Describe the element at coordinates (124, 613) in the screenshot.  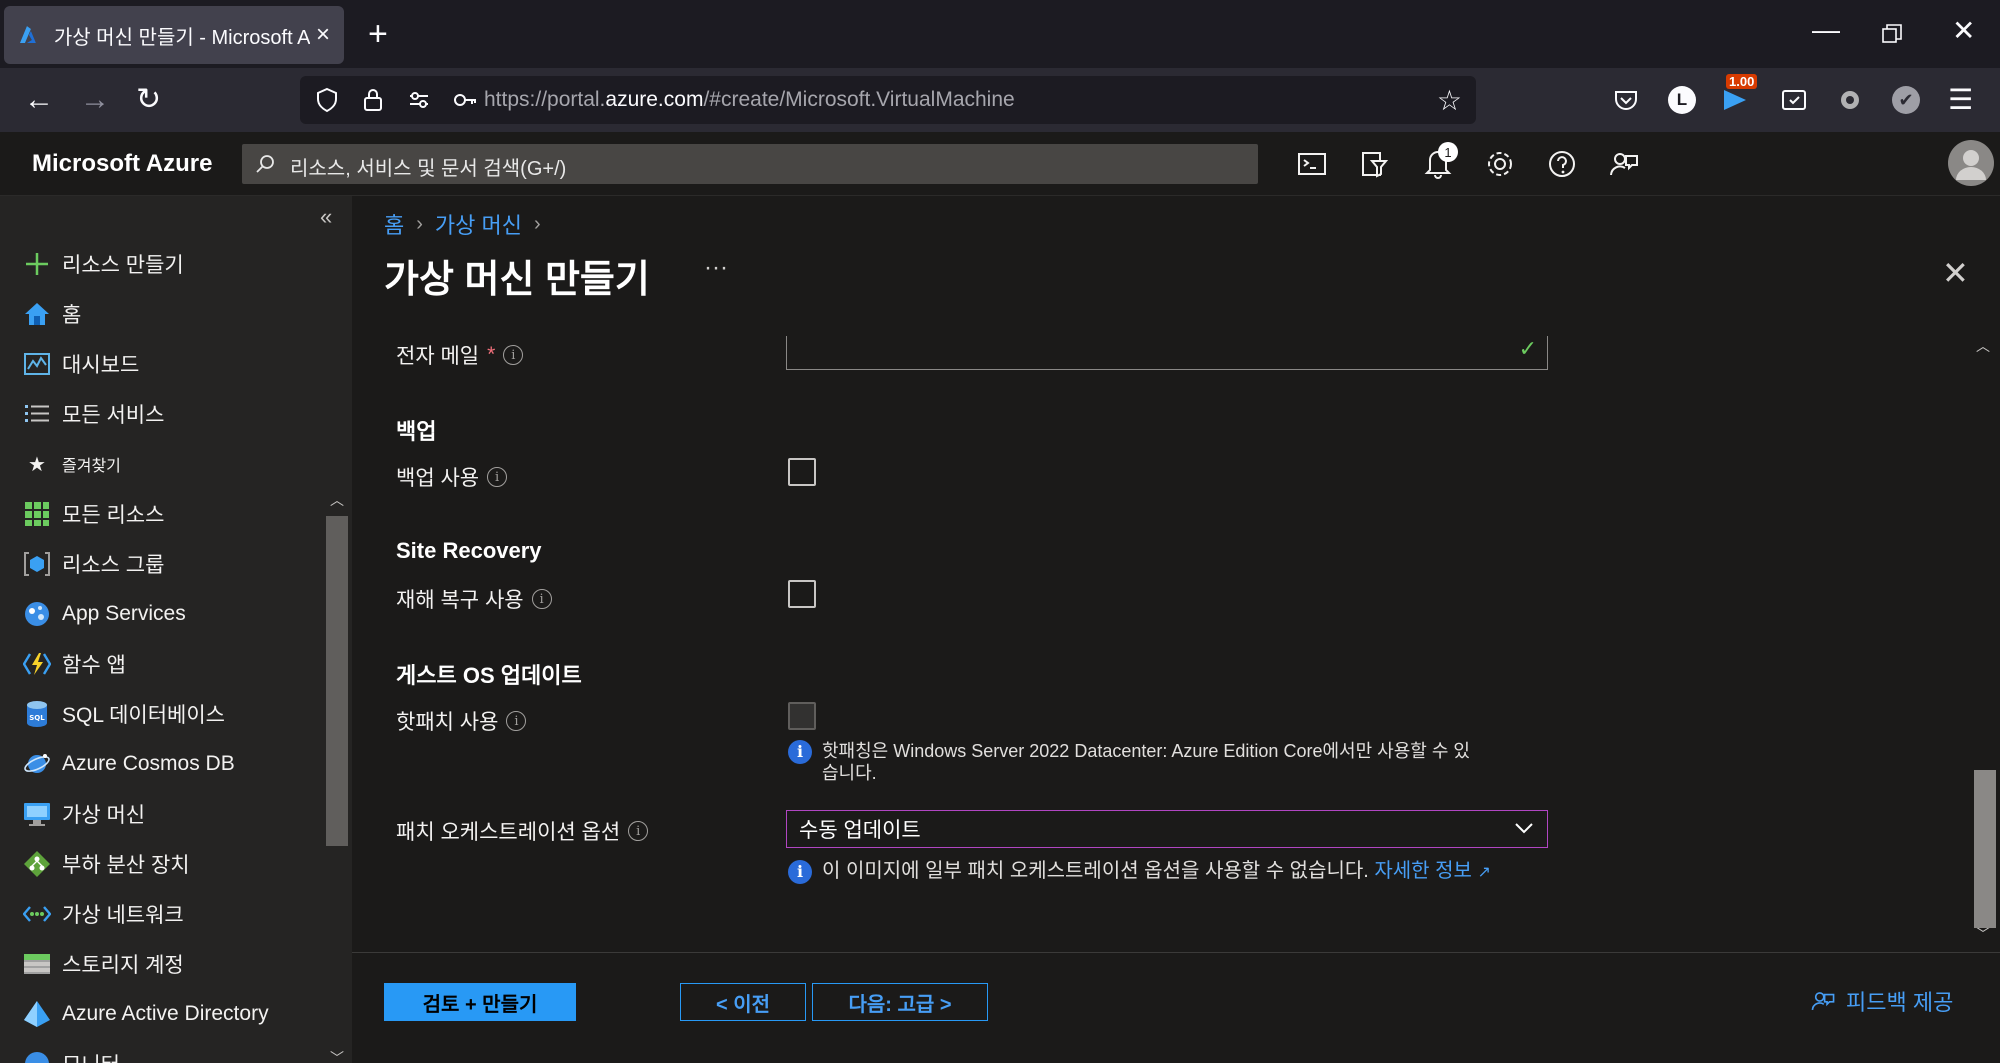
I see `sidebar-item-label: App Services` at that location.